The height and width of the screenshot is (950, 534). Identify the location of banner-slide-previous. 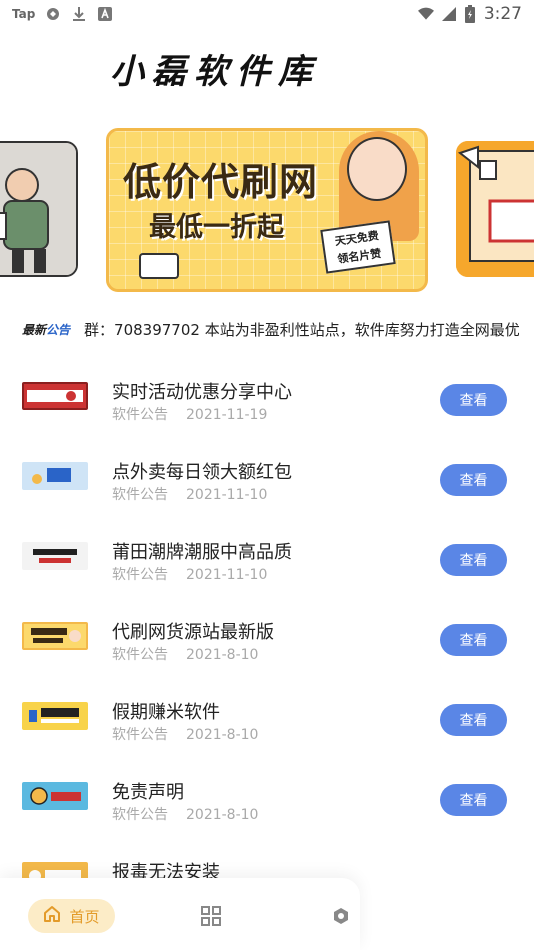
(39, 209).